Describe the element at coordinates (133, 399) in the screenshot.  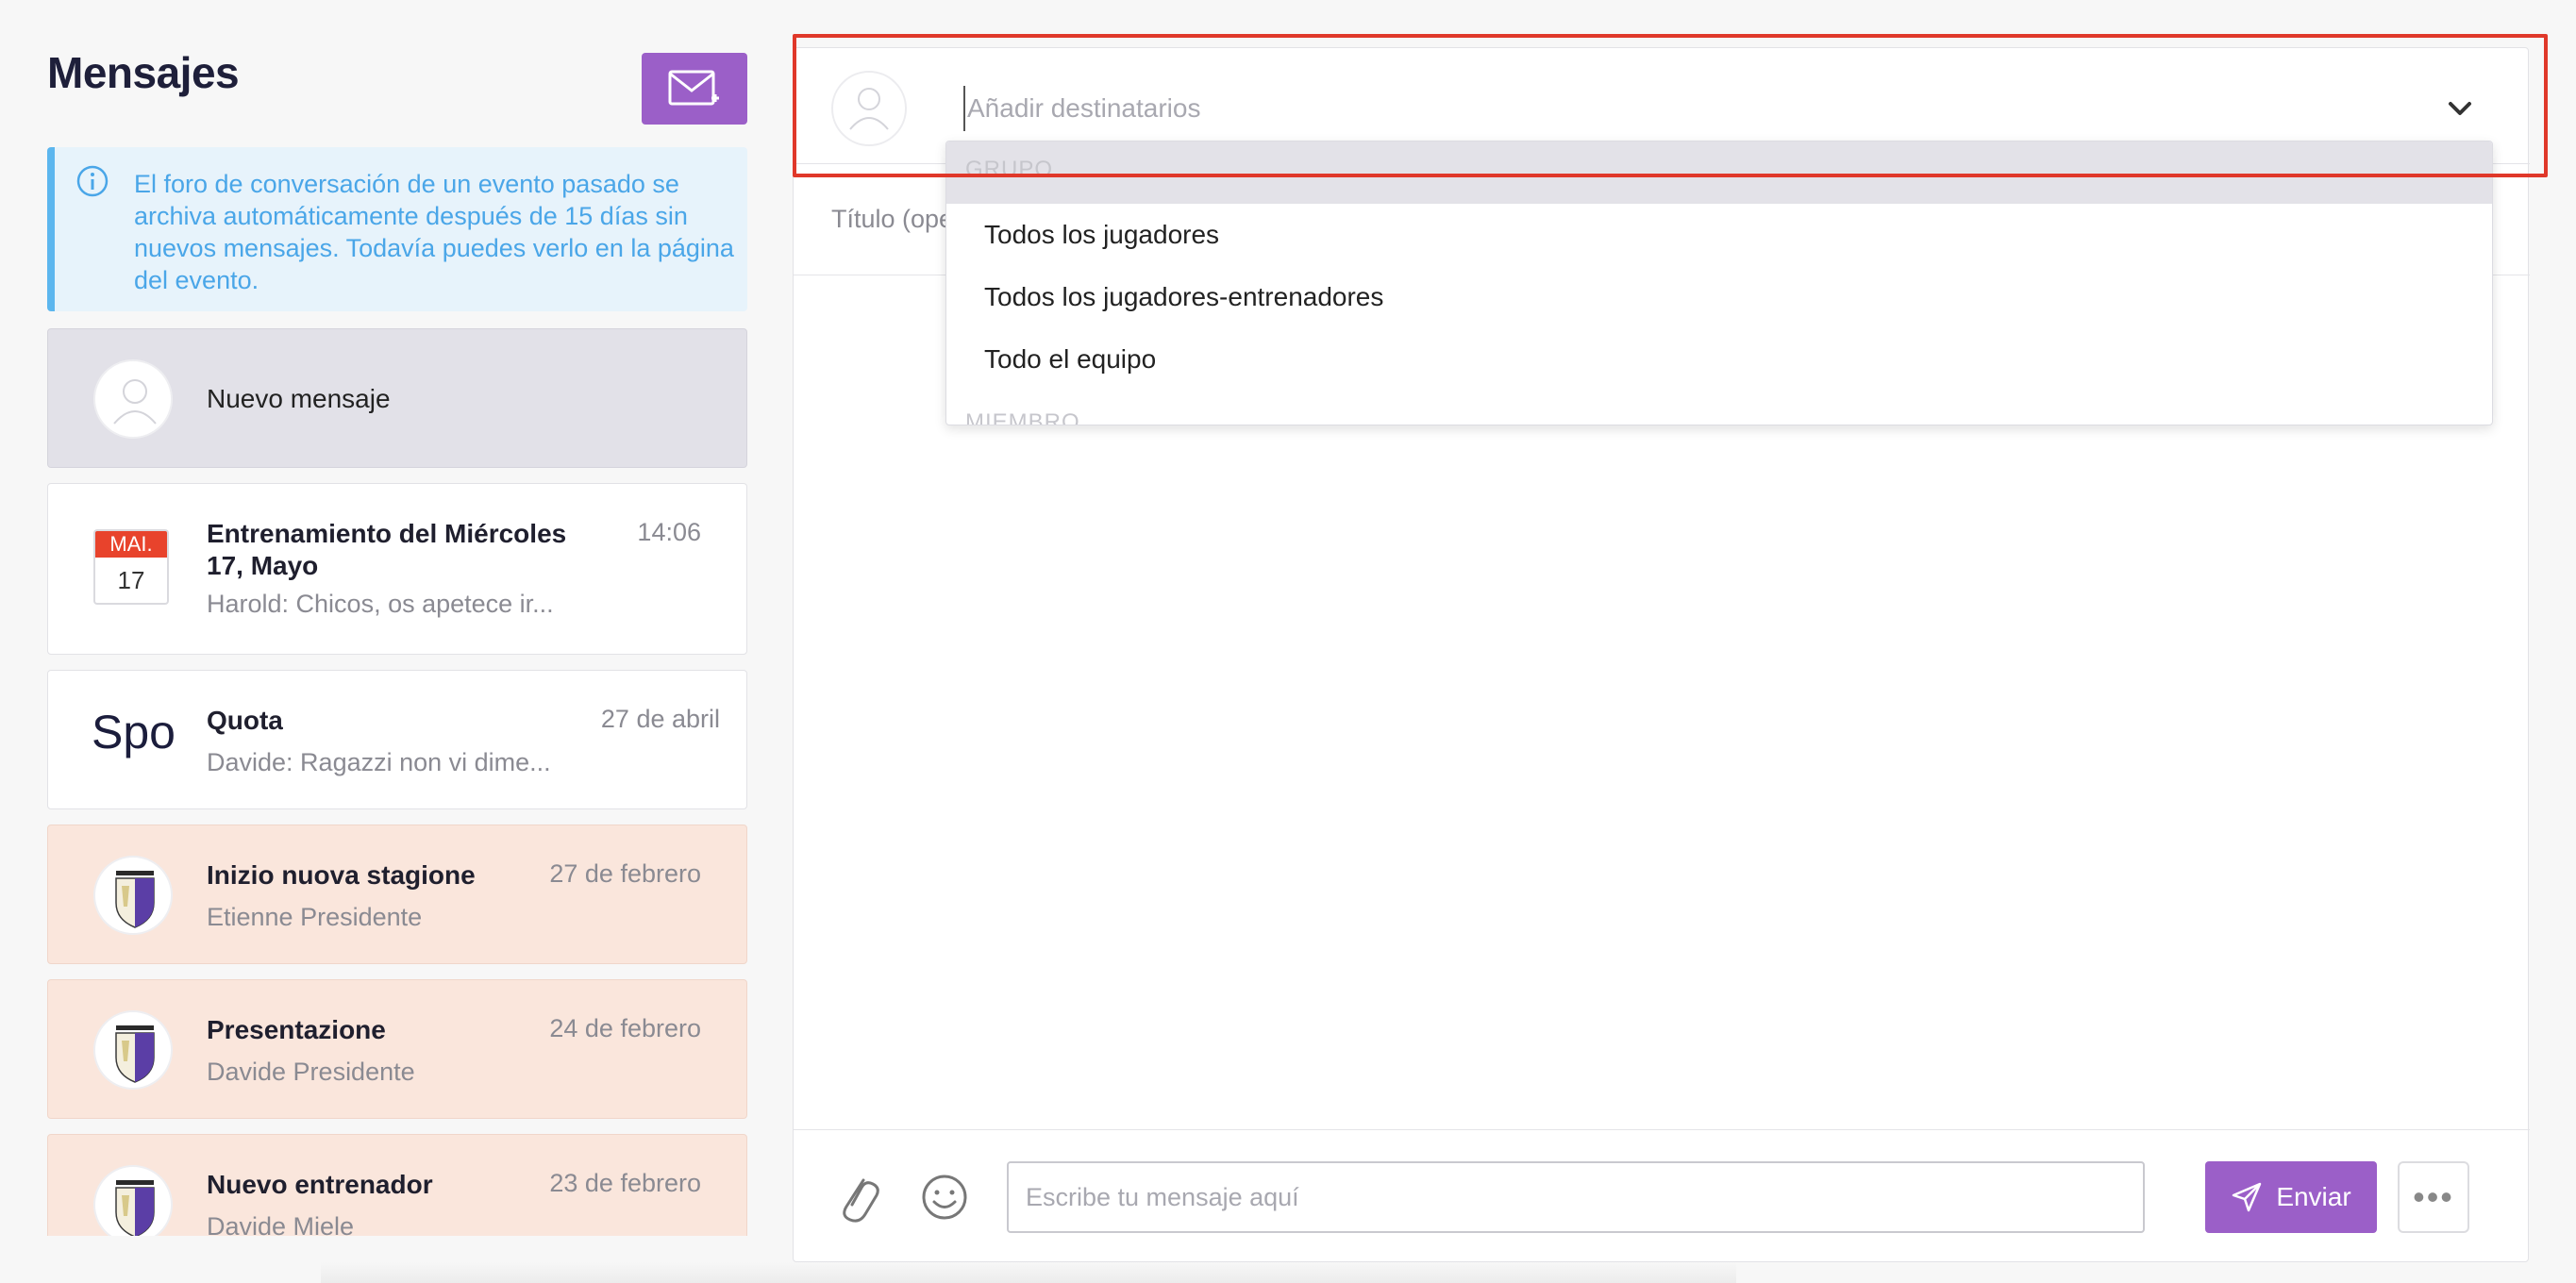
I see `user-avatar-placeholder-icon` at that location.